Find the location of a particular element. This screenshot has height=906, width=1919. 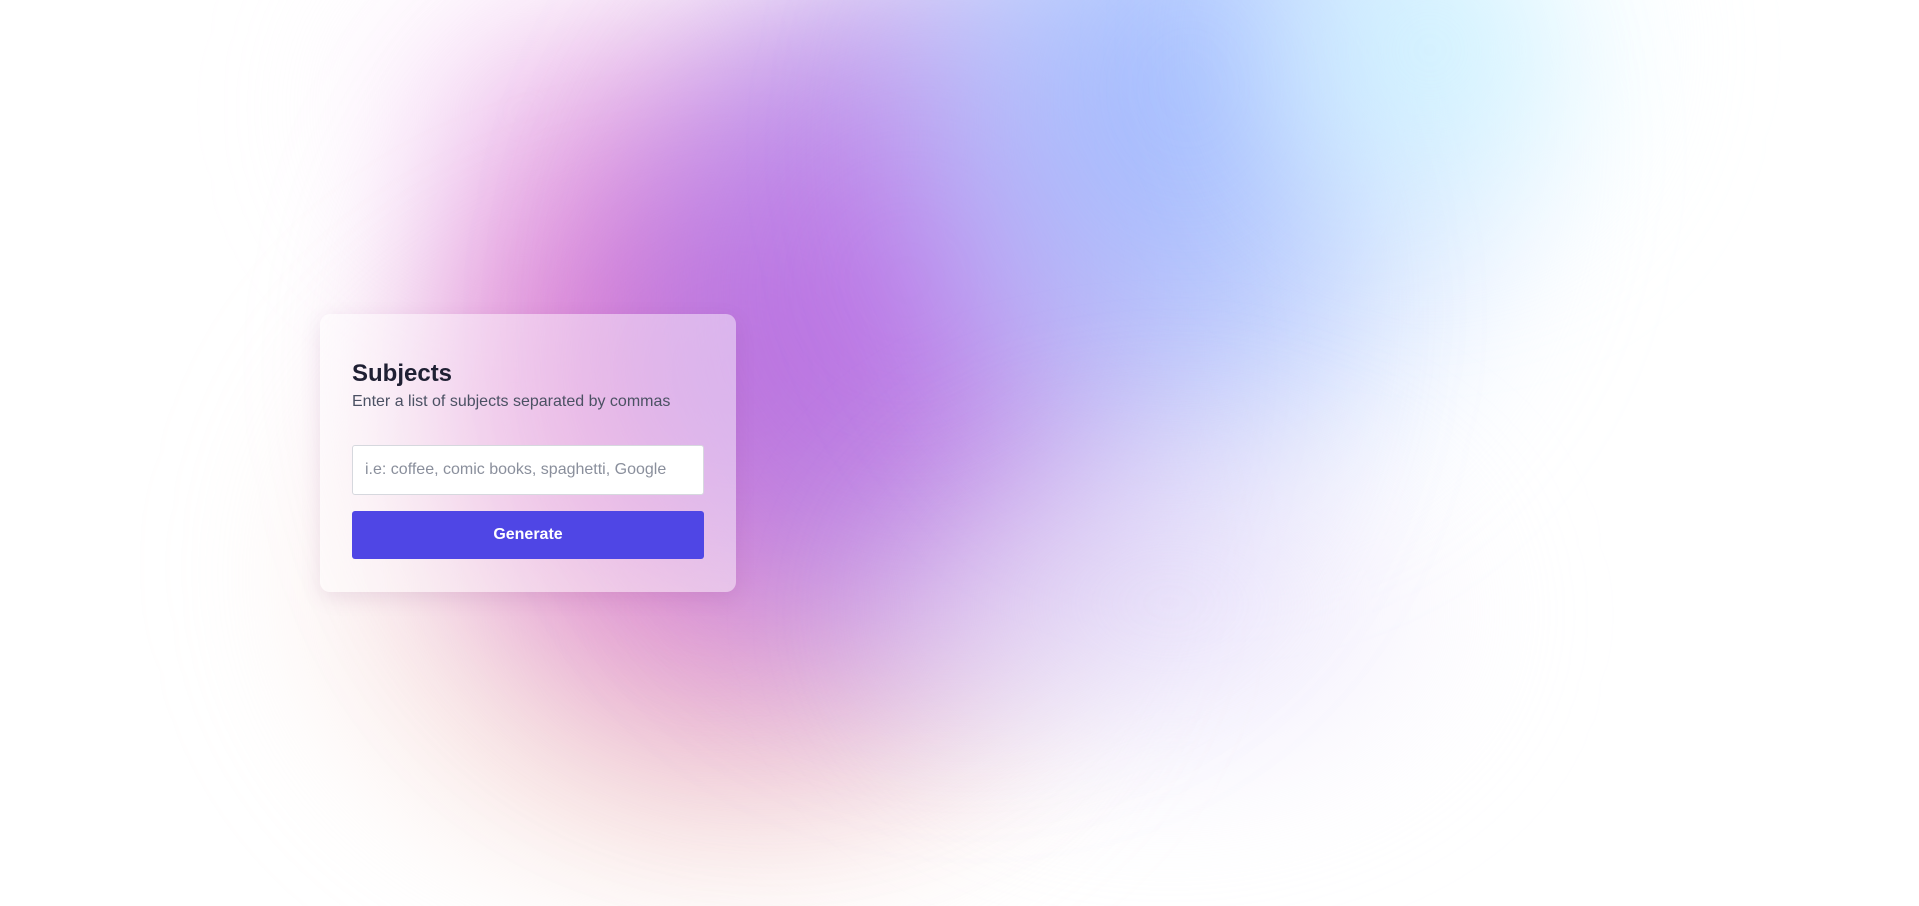

card-title: Subjects is located at coordinates (402, 373).